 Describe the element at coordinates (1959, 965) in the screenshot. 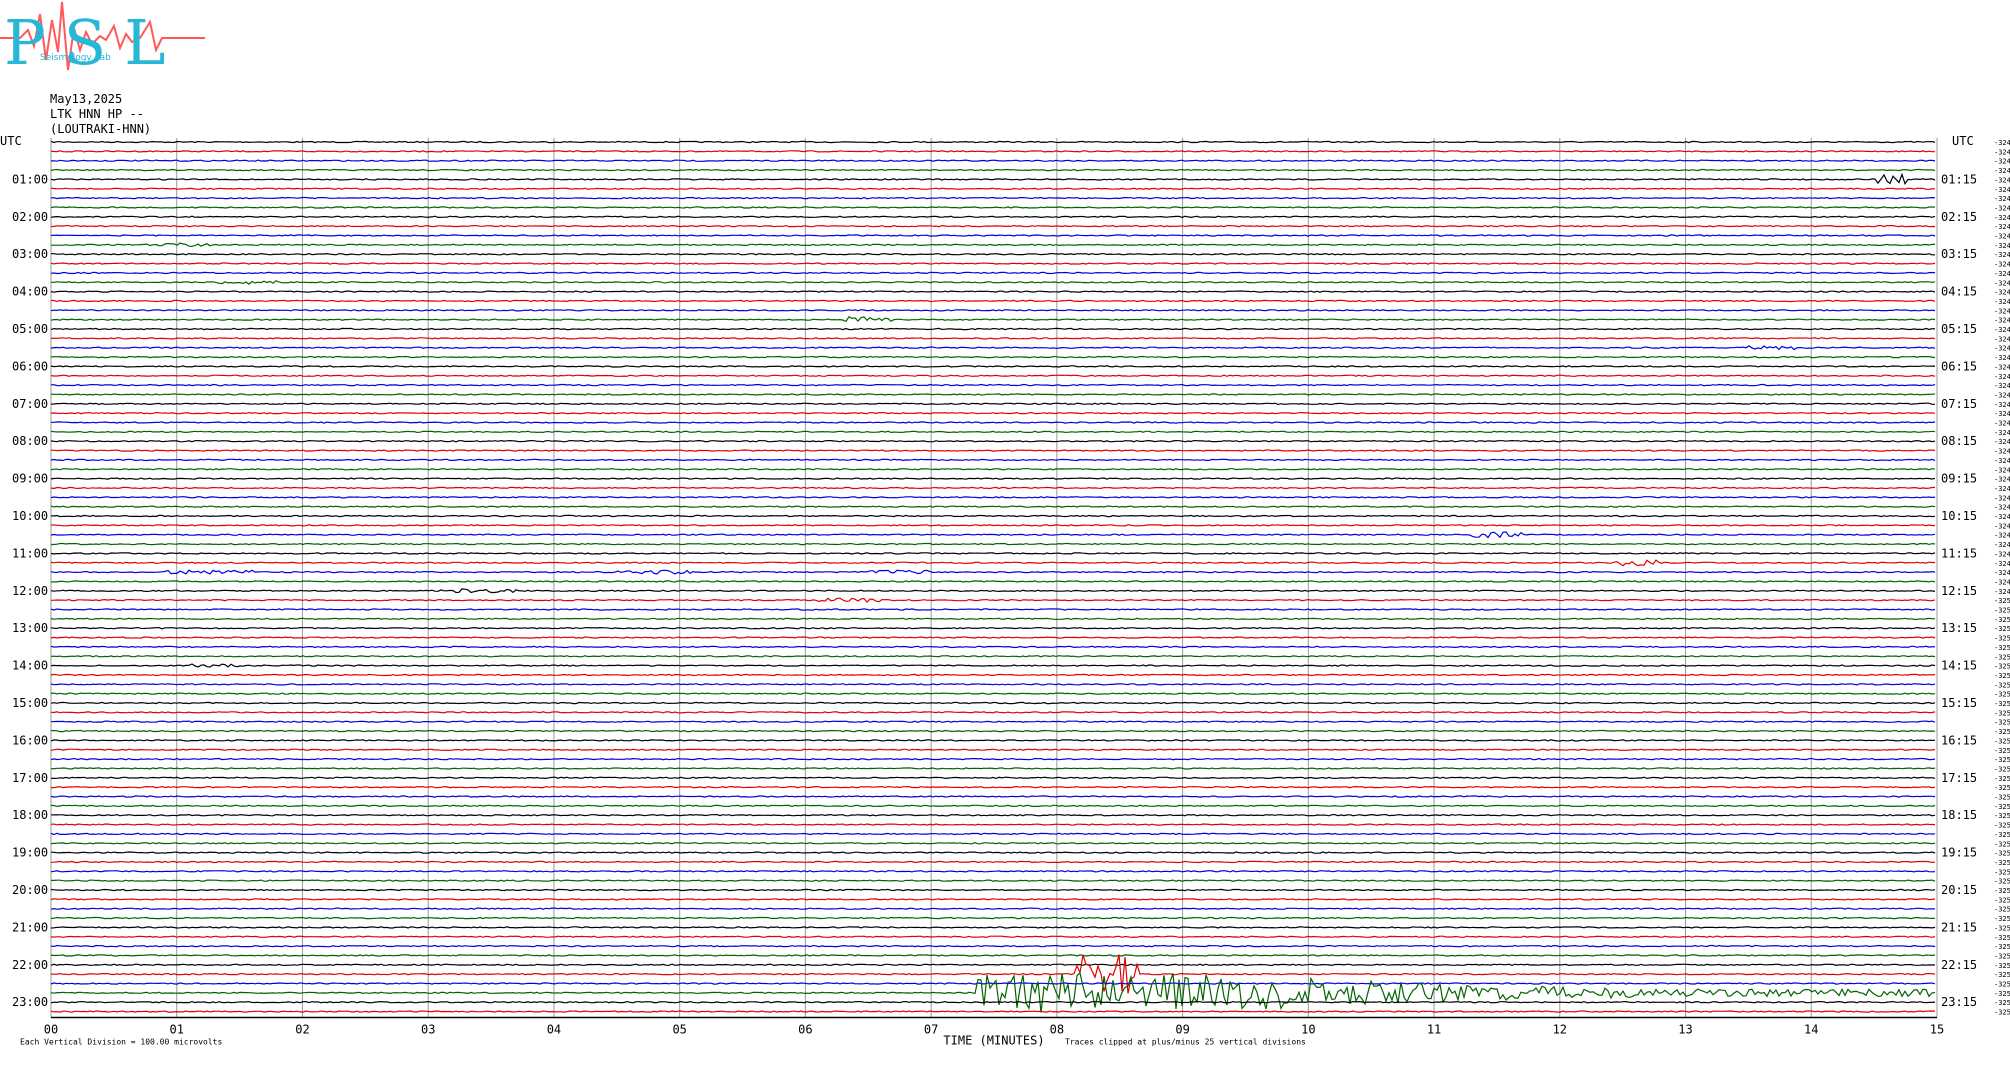

I see `hour-label-right: 22:15` at that location.